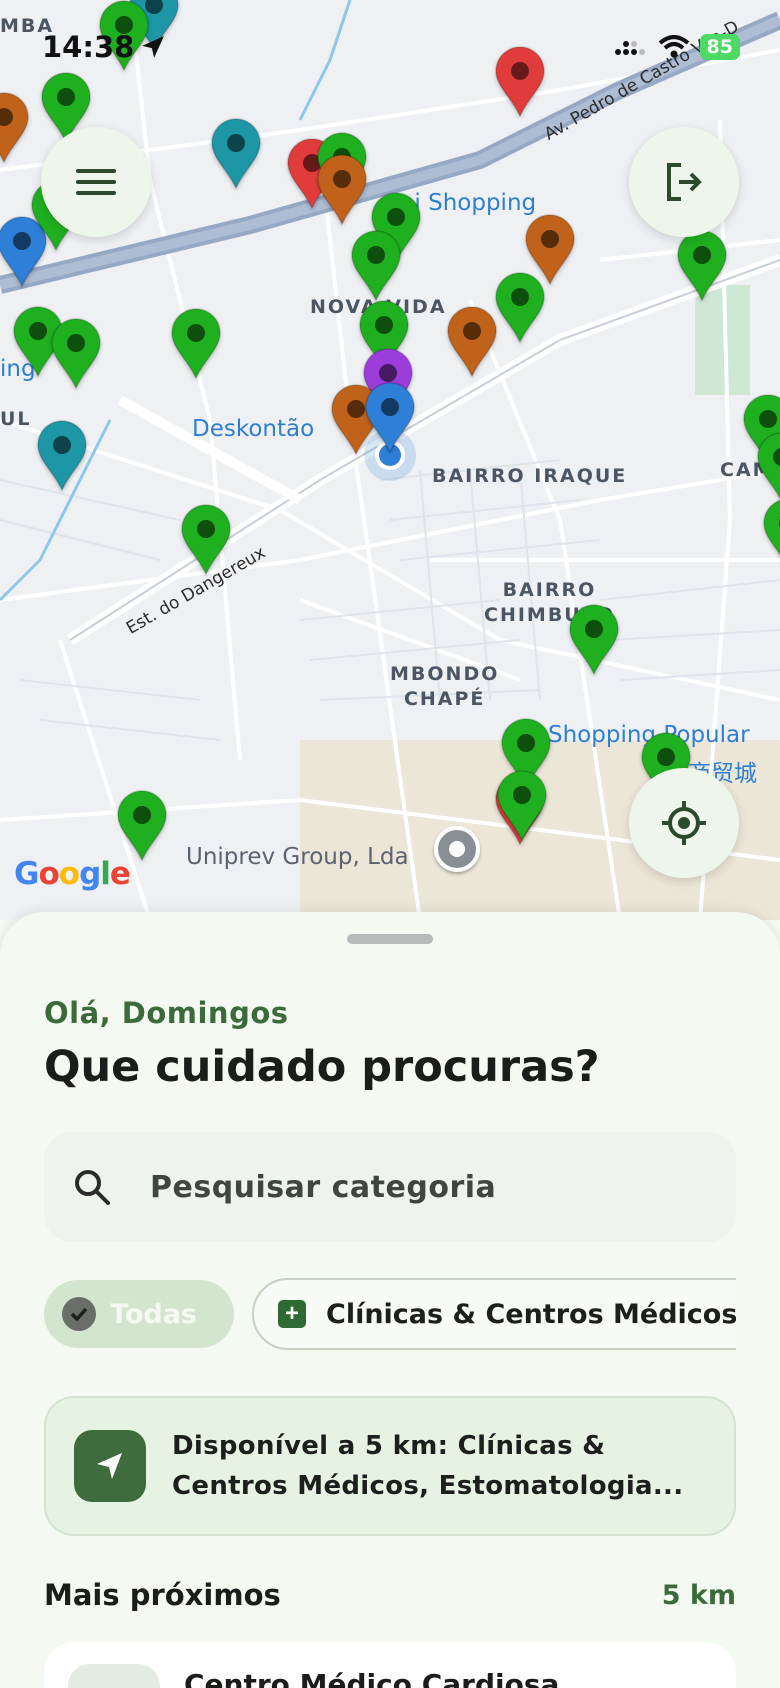 Image resolution: width=780 pixels, height=1688 pixels. What do you see at coordinates (389, 1446) in the screenshot?
I see `availability-line-1: Disponível a 5 km: Clínicas &` at bounding box center [389, 1446].